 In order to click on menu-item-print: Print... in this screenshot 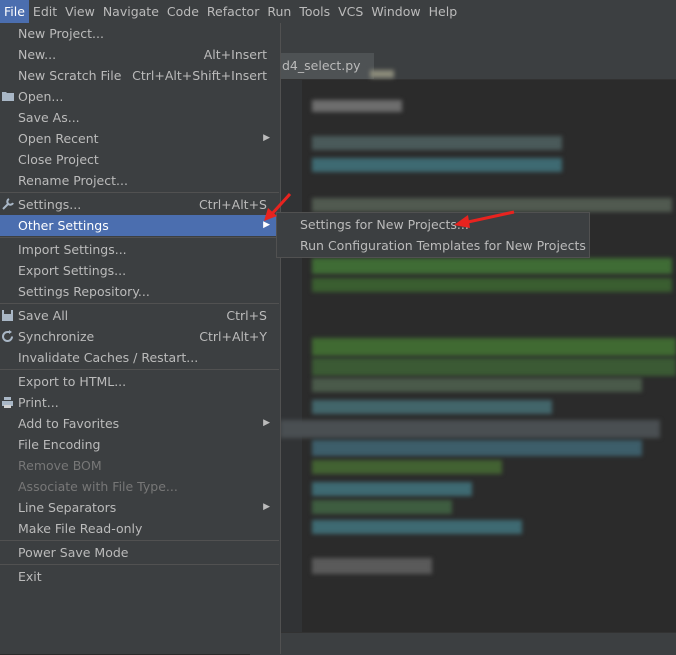, I will do `click(139, 402)`.